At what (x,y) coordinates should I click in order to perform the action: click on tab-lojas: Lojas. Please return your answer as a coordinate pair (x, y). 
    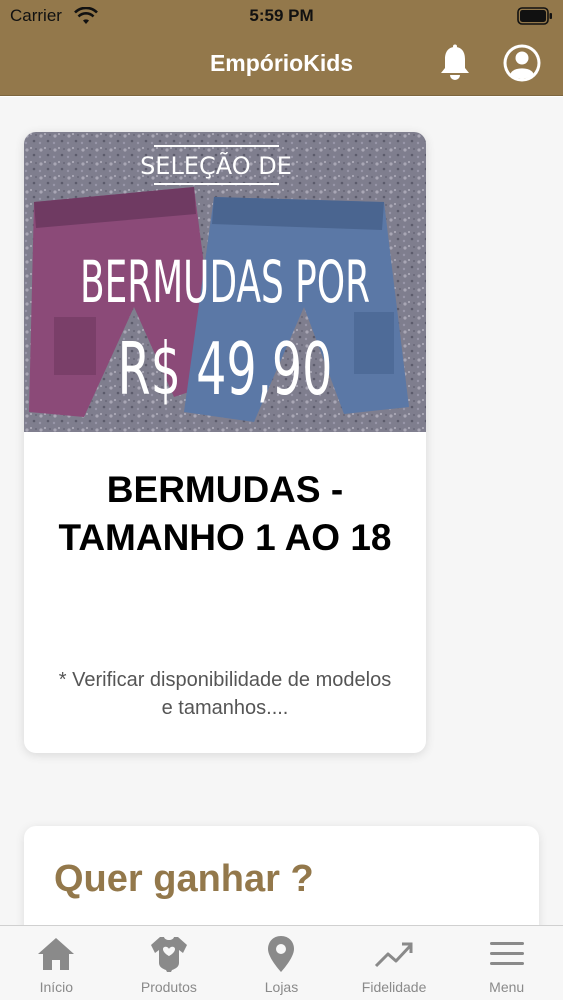
    Looking at the image, I should click on (281, 963).